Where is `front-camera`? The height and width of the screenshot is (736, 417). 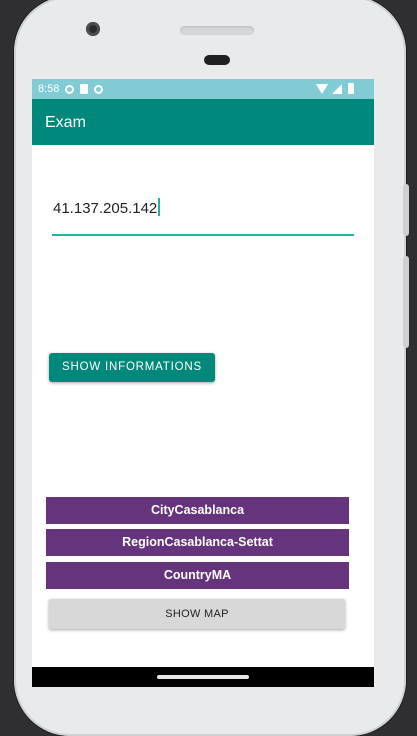 front-camera is located at coordinates (93, 29).